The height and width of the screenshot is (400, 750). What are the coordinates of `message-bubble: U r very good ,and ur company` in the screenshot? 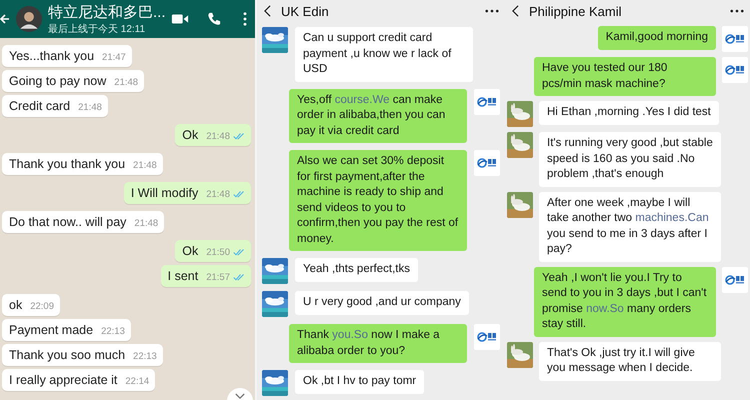 It's located at (382, 302).